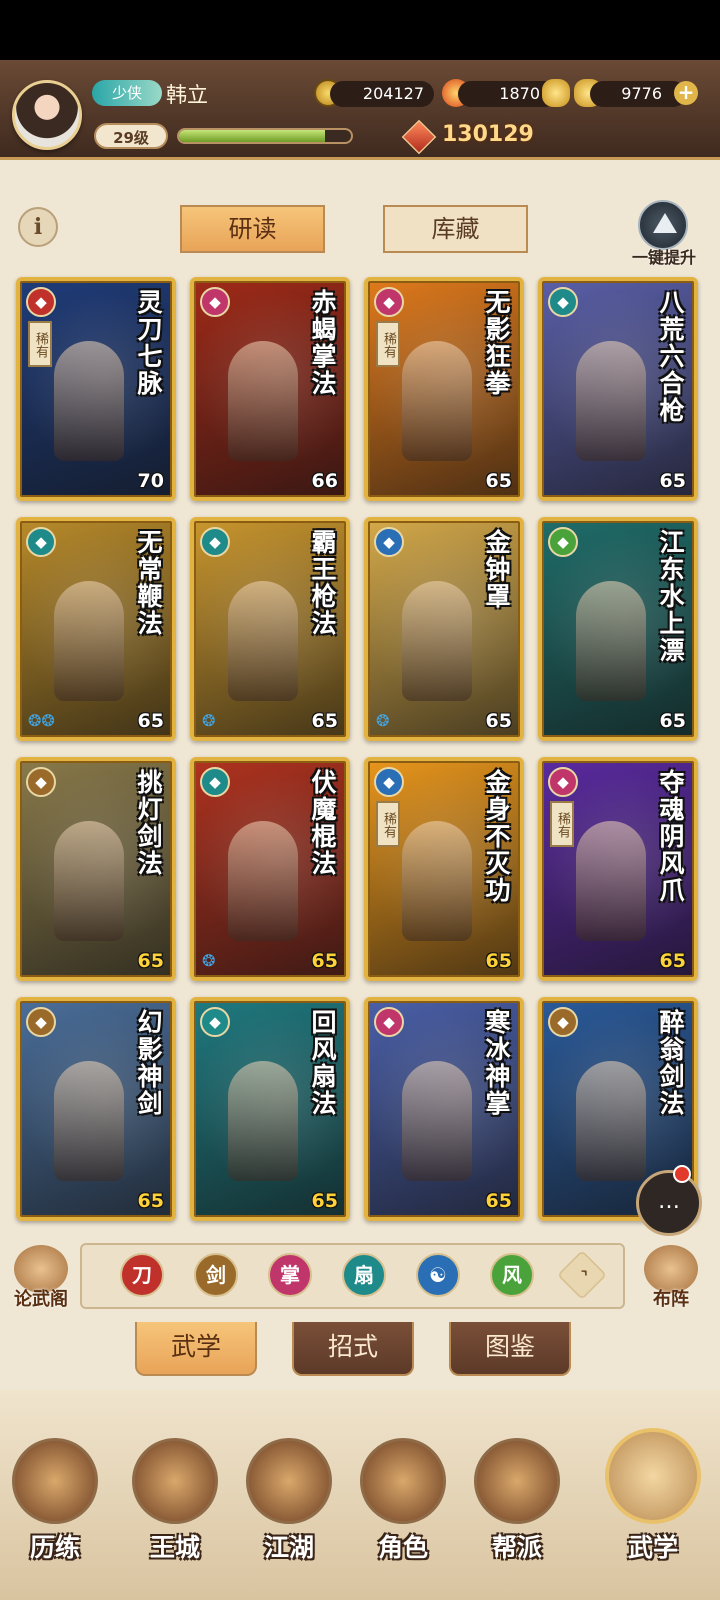 Image resolution: width=720 pixels, height=1600 pixels. I want to click on skill-card: ◆ 伏魔棍法 ❂ 65, so click(270, 869).